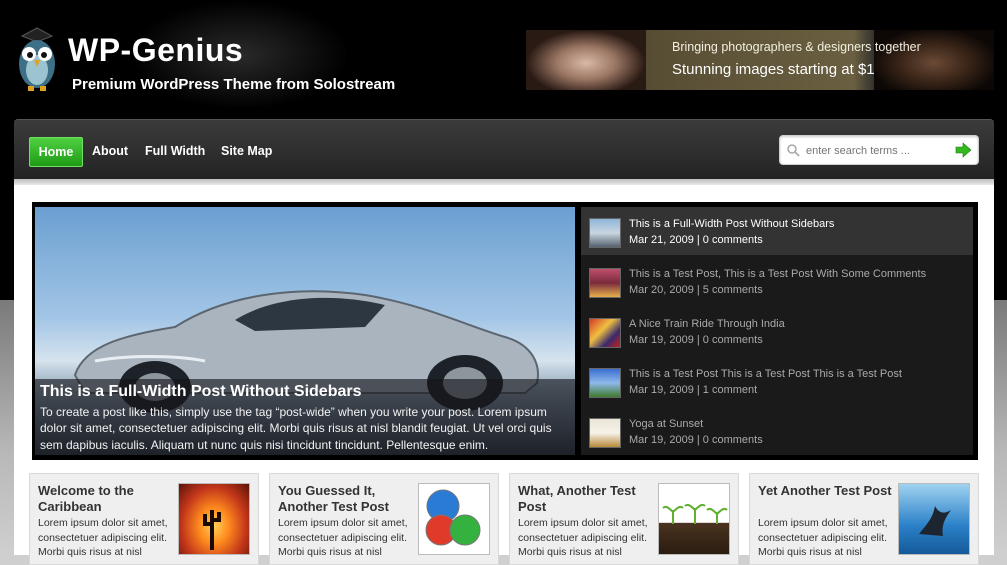 This screenshot has height=565, width=1007. Describe the element at coordinates (105, 498) in the screenshot. I see `post-title: Welcome to the Caribbean` at that location.